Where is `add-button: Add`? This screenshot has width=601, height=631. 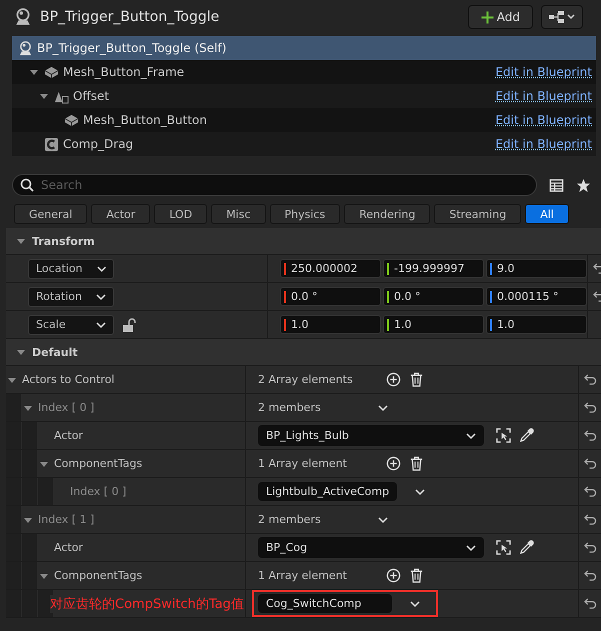 add-button: Add is located at coordinates (500, 17).